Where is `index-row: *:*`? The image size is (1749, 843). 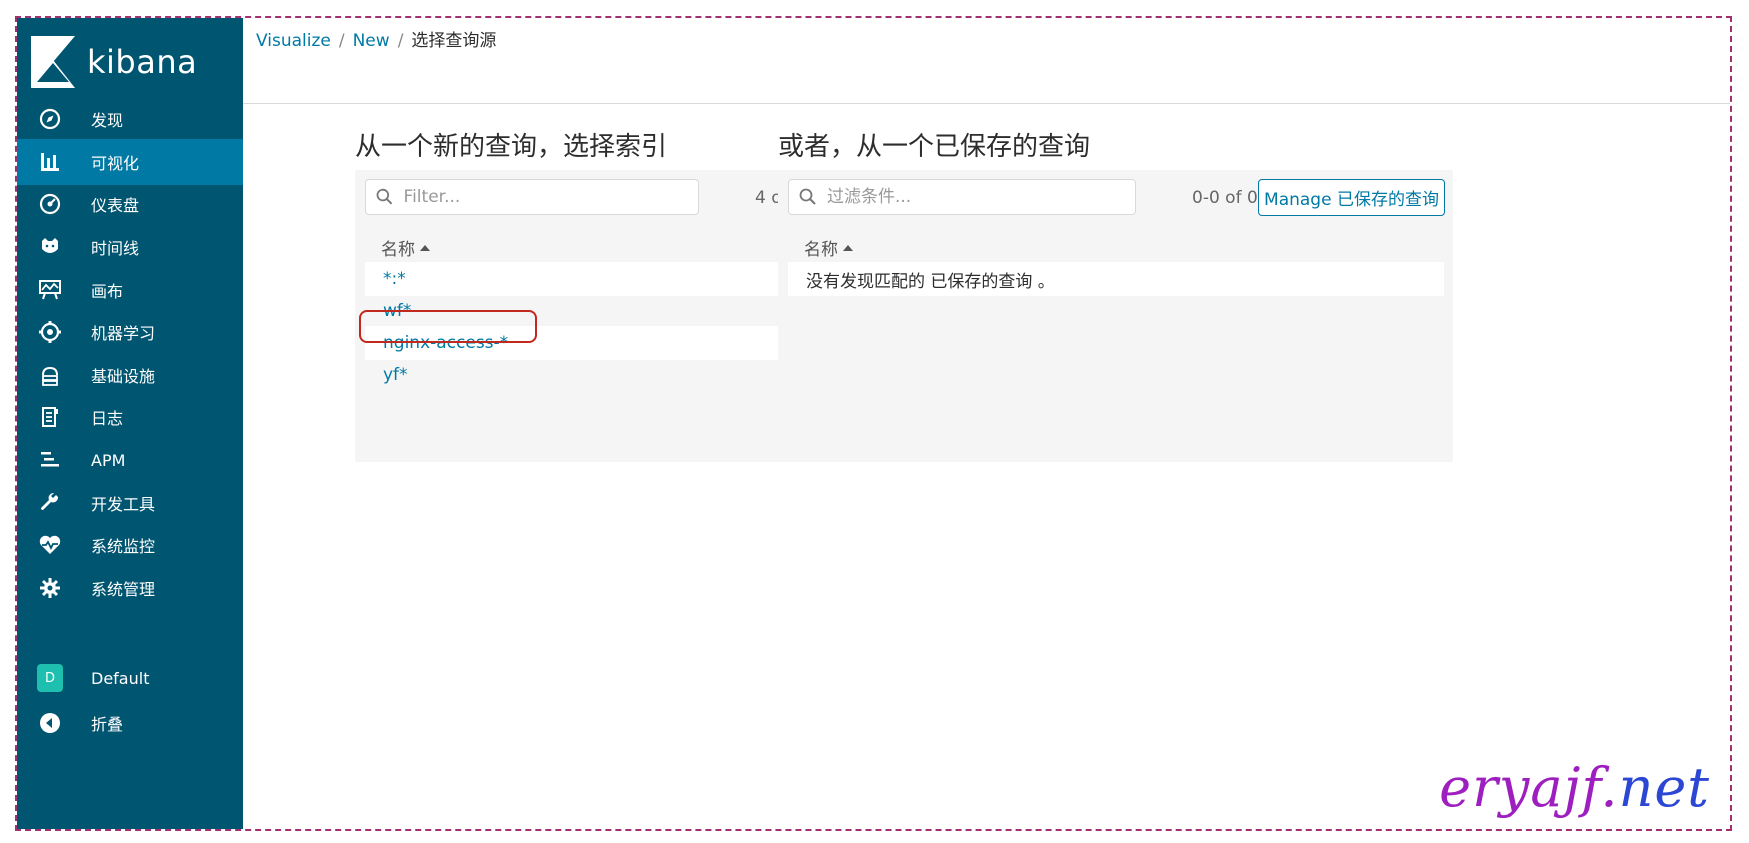 index-row: *:* is located at coordinates (580, 279).